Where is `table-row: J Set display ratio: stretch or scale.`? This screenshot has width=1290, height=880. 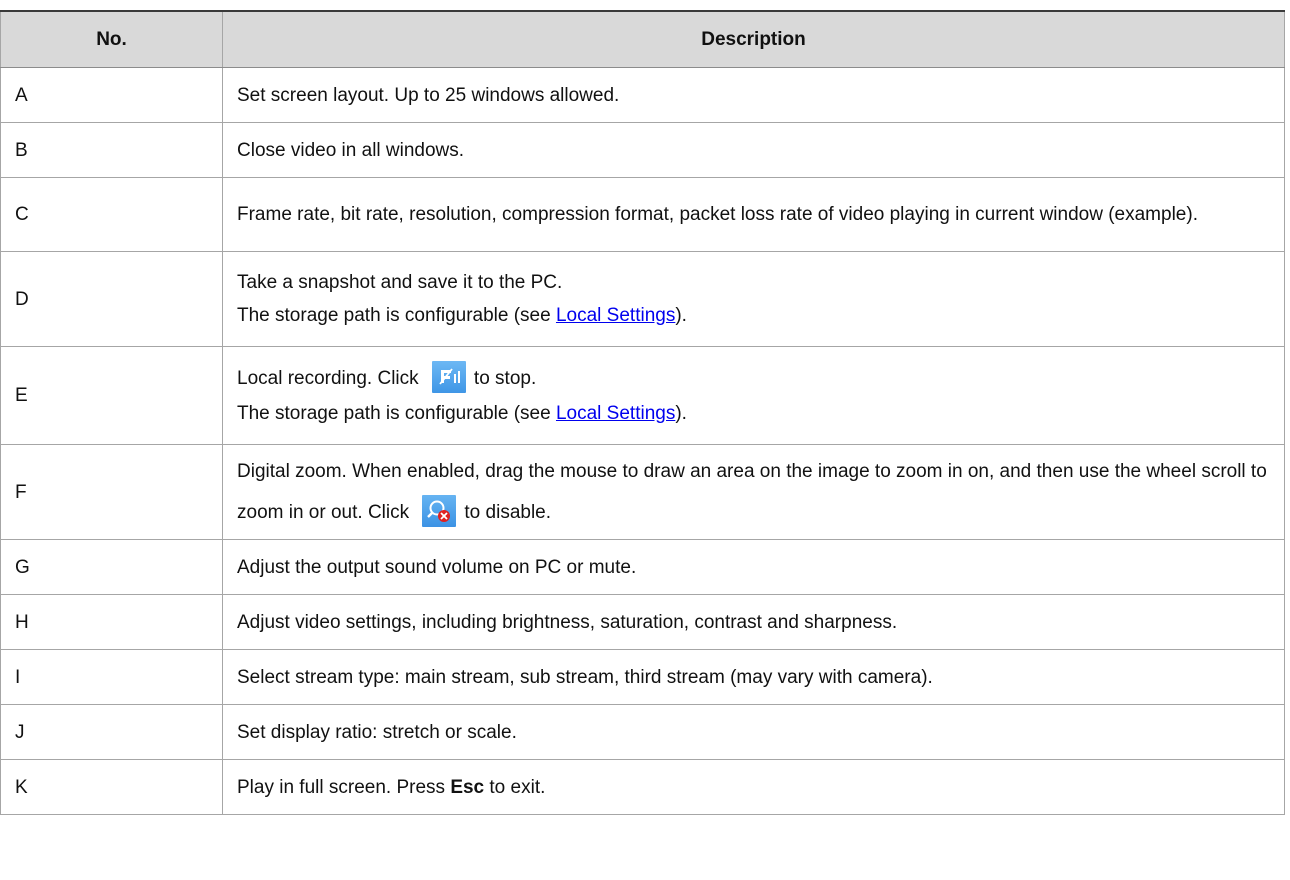
table-row: J Set display ratio: stretch or scale. is located at coordinates (642, 732).